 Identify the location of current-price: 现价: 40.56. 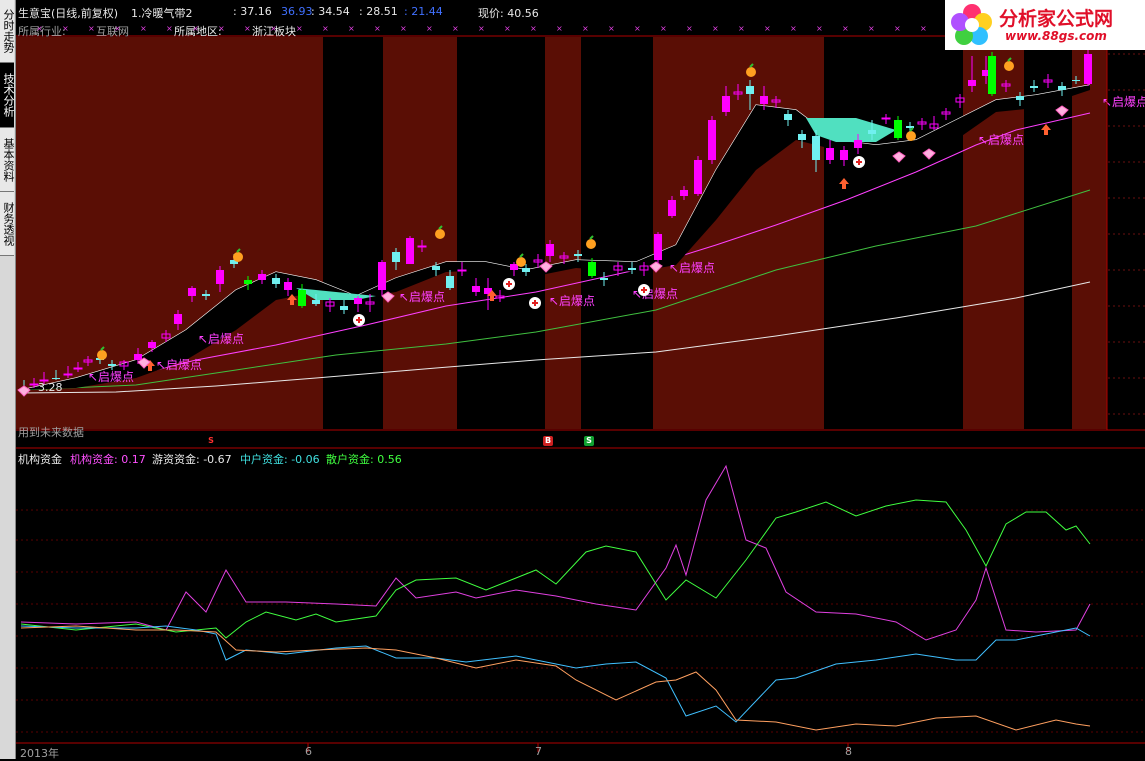
(508, 13).